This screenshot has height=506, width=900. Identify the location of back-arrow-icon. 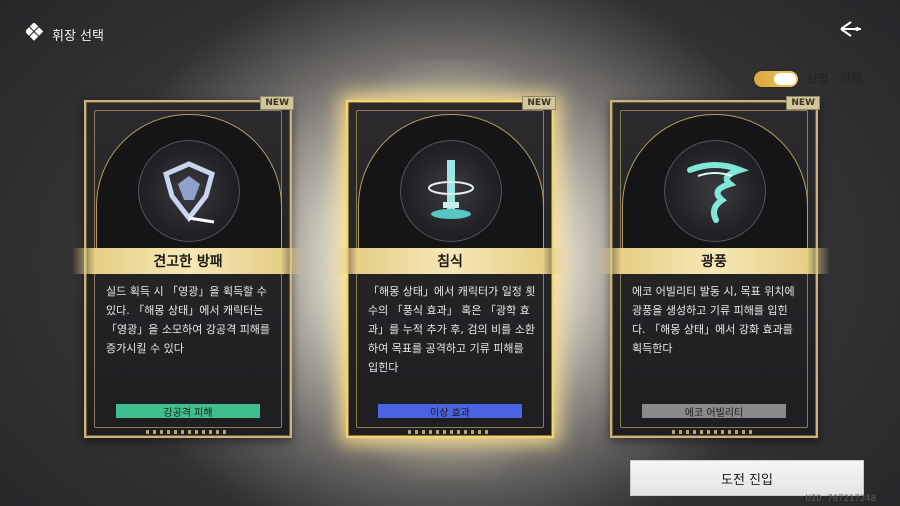
(851, 31).